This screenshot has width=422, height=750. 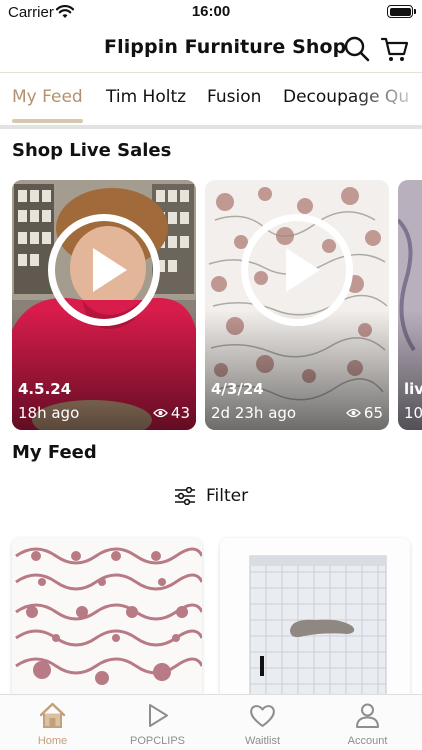 What do you see at coordinates (367, 741) in the screenshot?
I see `tab-account-label: Account` at bounding box center [367, 741].